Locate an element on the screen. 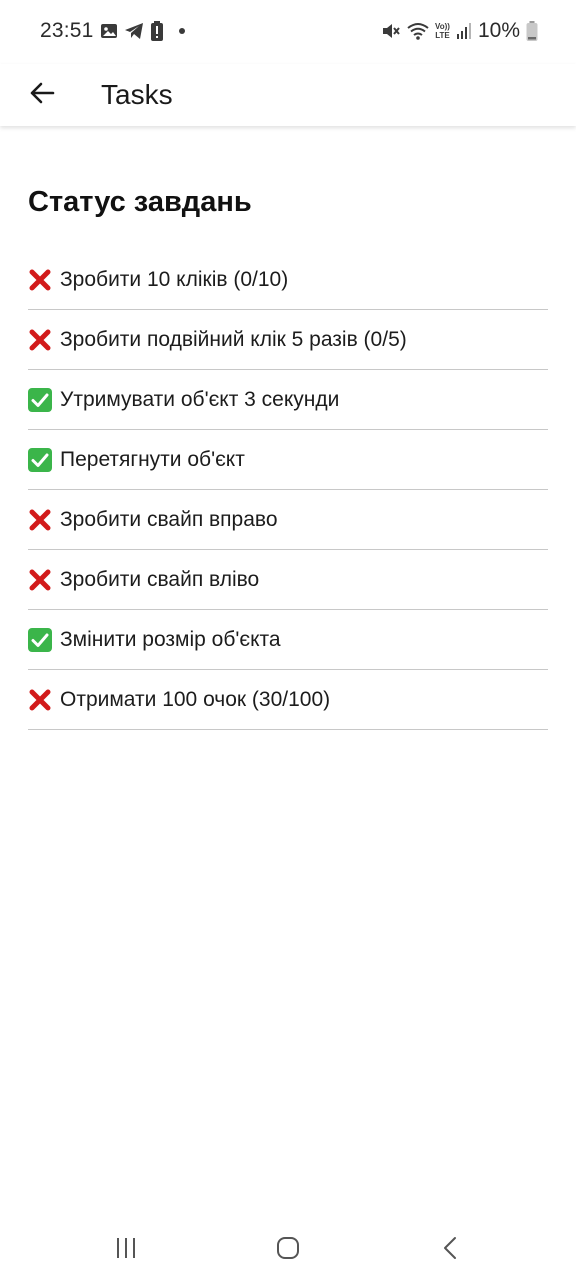 The image size is (576, 1280). dot-icon is located at coordinates (182, 31).